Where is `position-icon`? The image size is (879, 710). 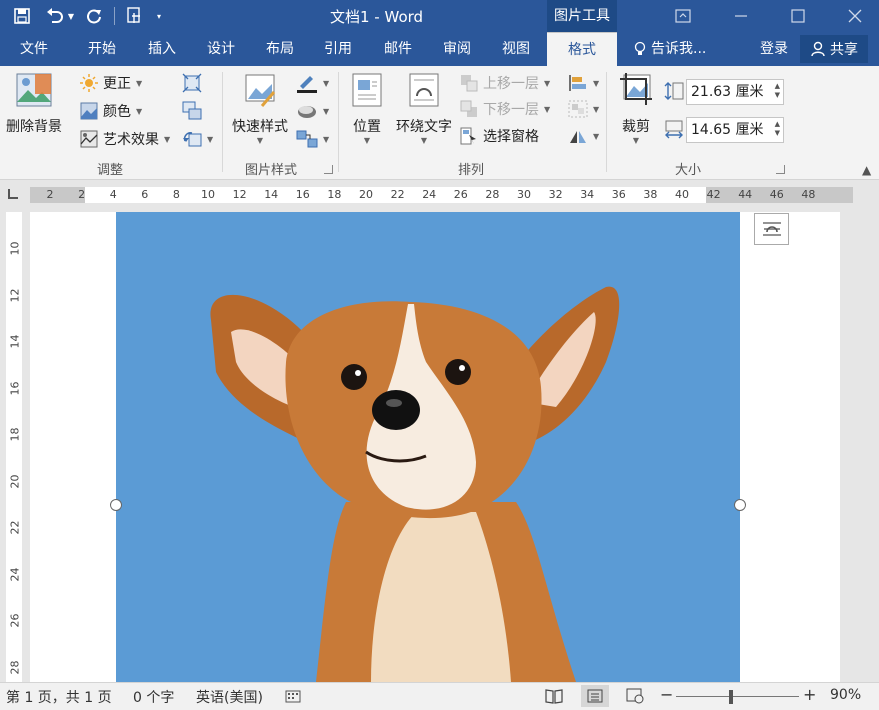
position-icon is located at coordinates (367, 90).